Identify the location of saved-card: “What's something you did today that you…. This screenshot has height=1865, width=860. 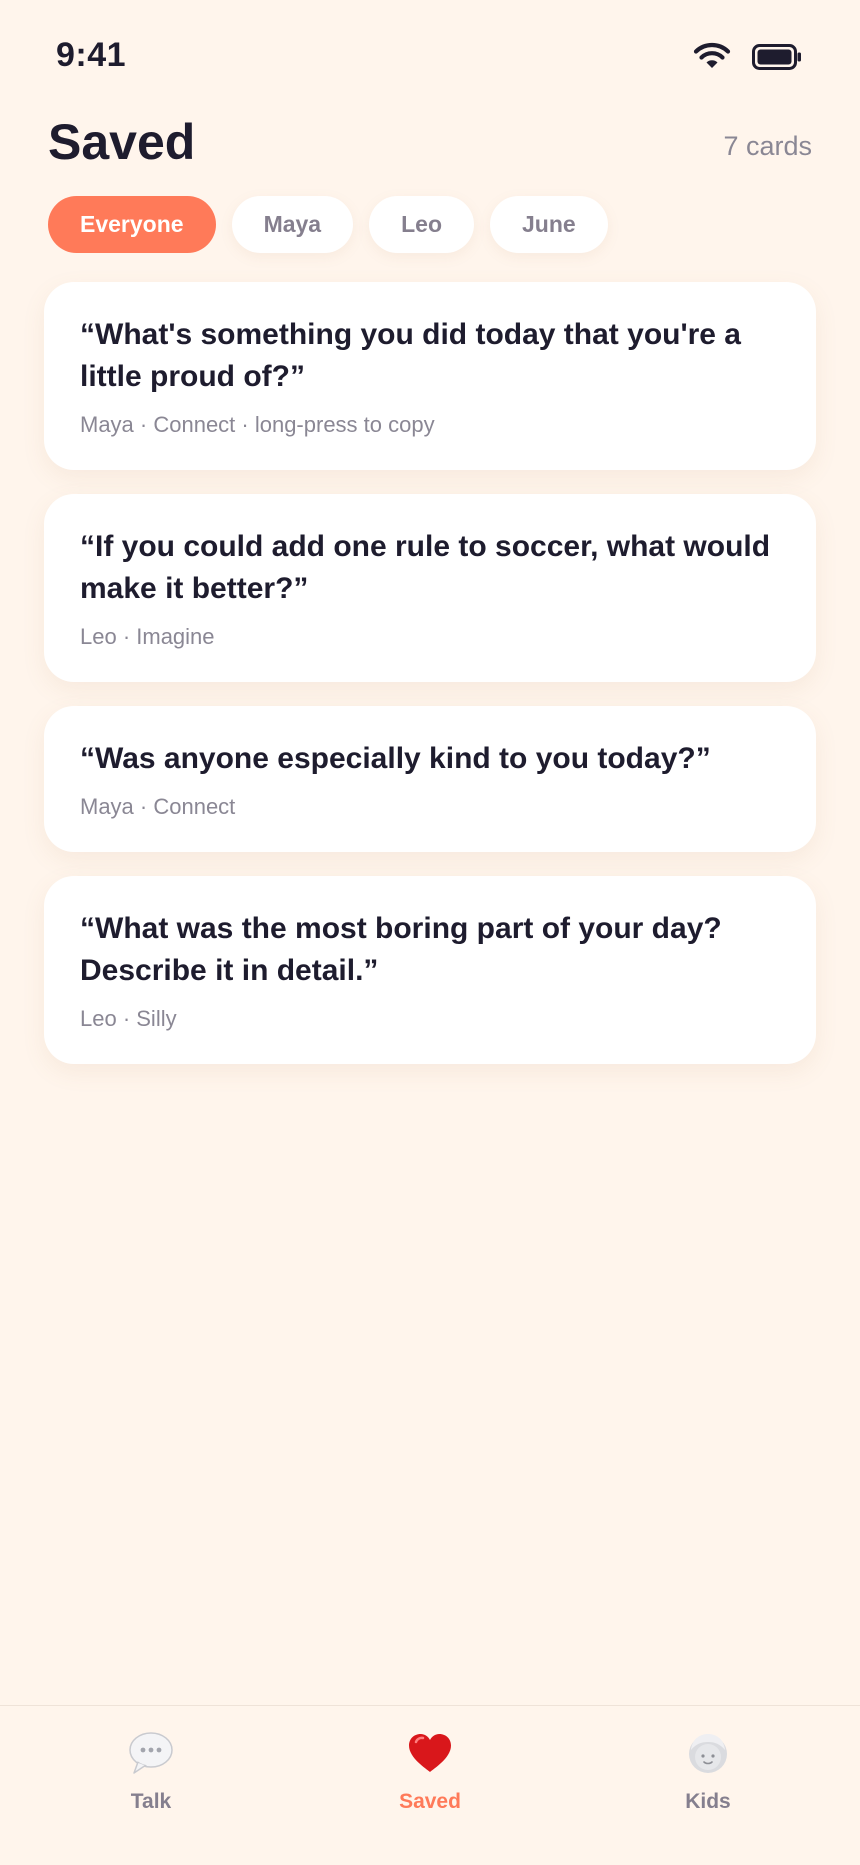
(430, 376).